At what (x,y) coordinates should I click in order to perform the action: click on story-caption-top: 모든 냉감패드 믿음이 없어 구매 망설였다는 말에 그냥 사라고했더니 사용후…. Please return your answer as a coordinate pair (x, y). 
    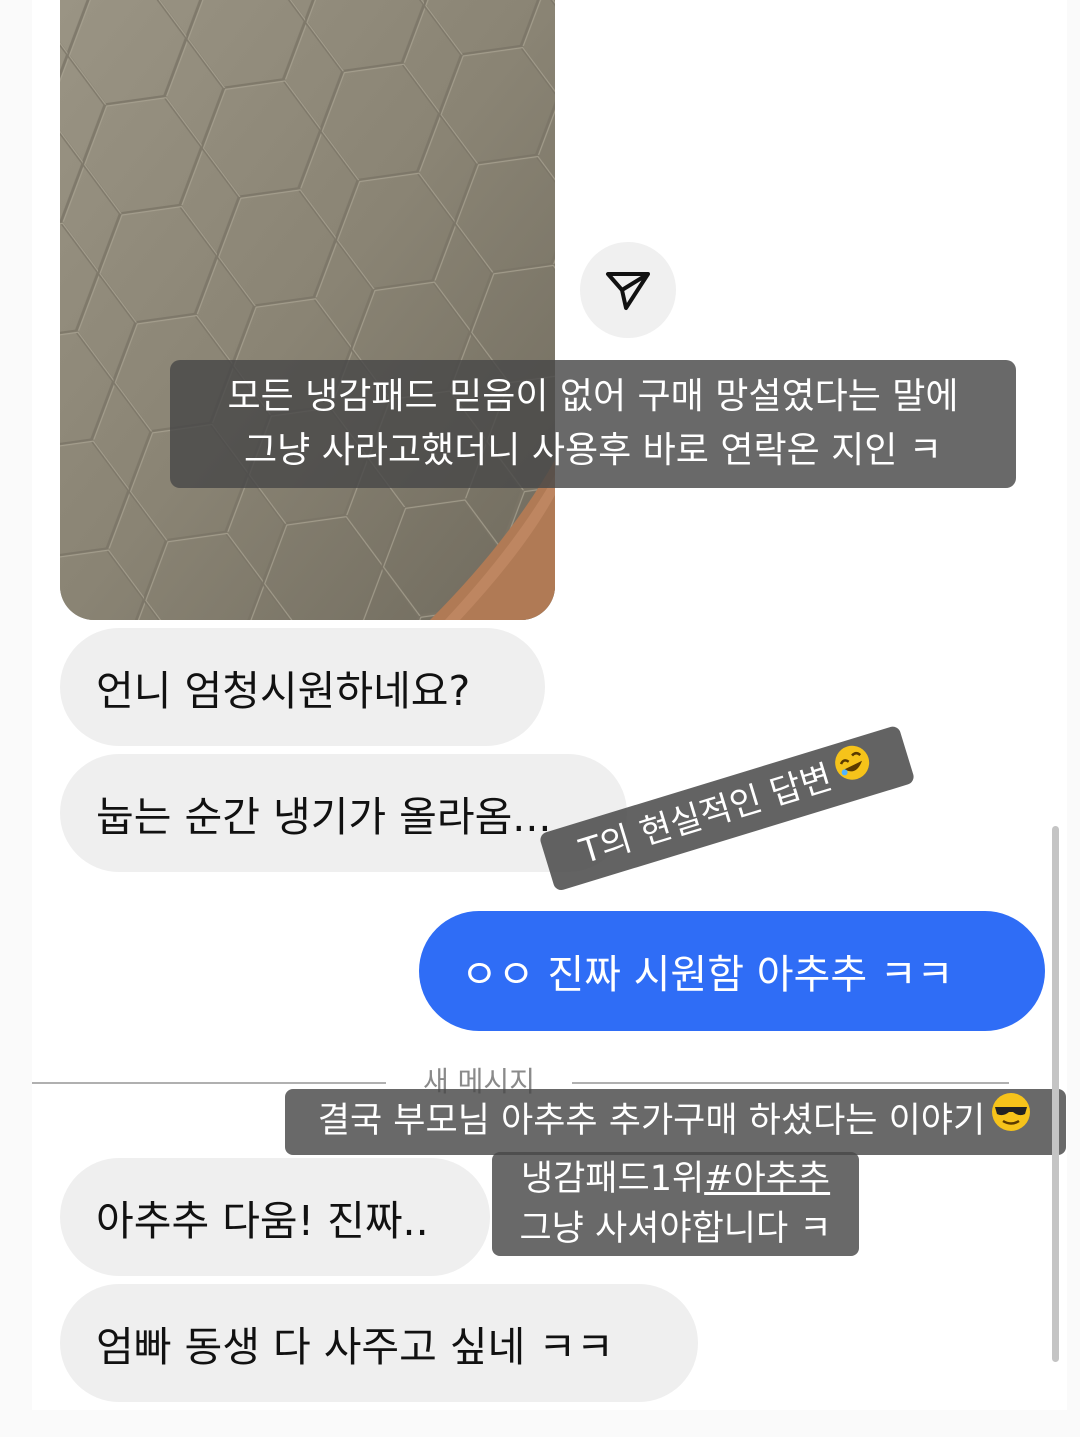
    Looking at the image, I should click on (593, 424).